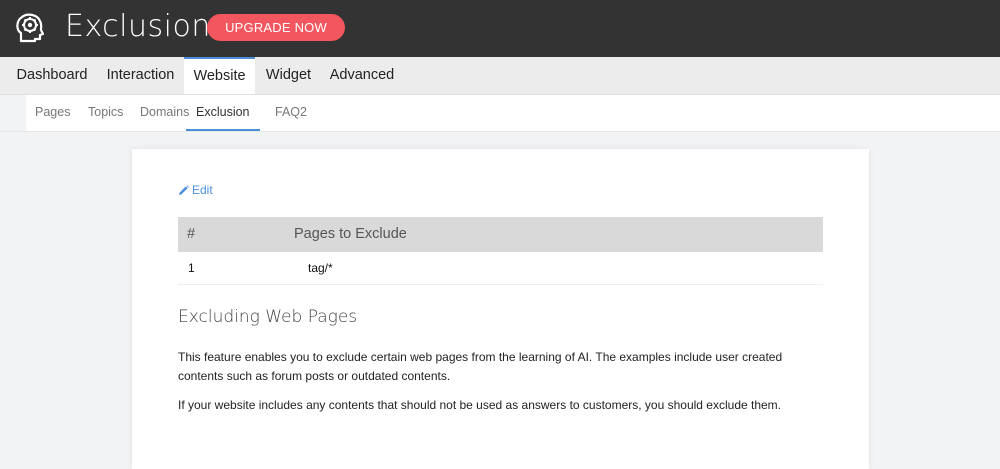 The width and height of the screenshot is (1000, 469). I want to click on sub-nav: Pages Topics Domains Exclusion FAQ2, so click(500, 113).